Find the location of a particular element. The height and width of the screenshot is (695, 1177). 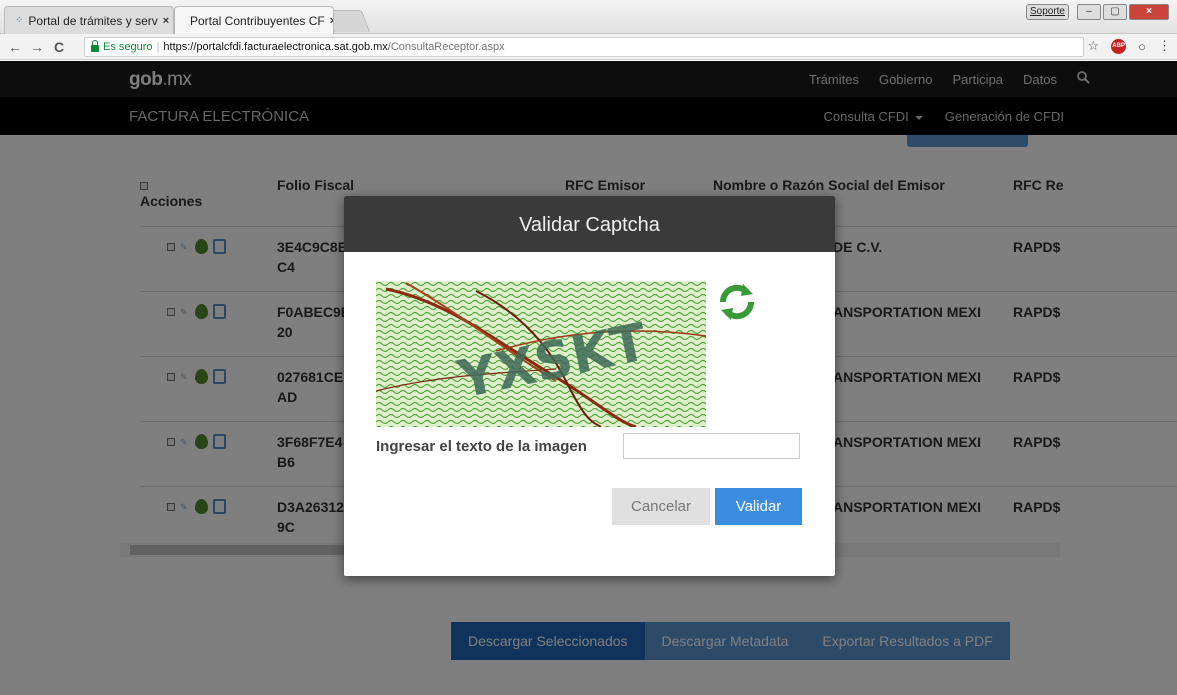

captcha-input is located at coordinates (711, 446).